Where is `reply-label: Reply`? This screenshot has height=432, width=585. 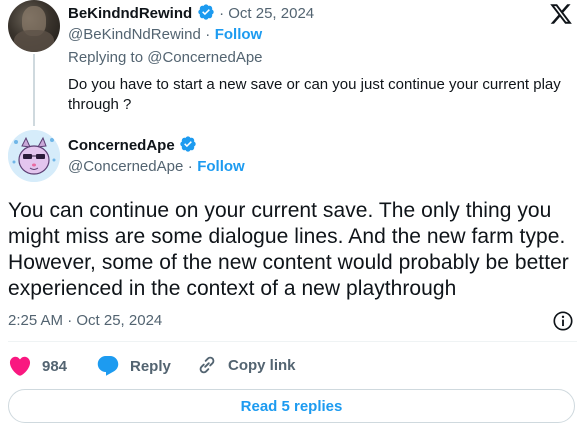
reply-label: Reply is located at coordinates (150, 366).